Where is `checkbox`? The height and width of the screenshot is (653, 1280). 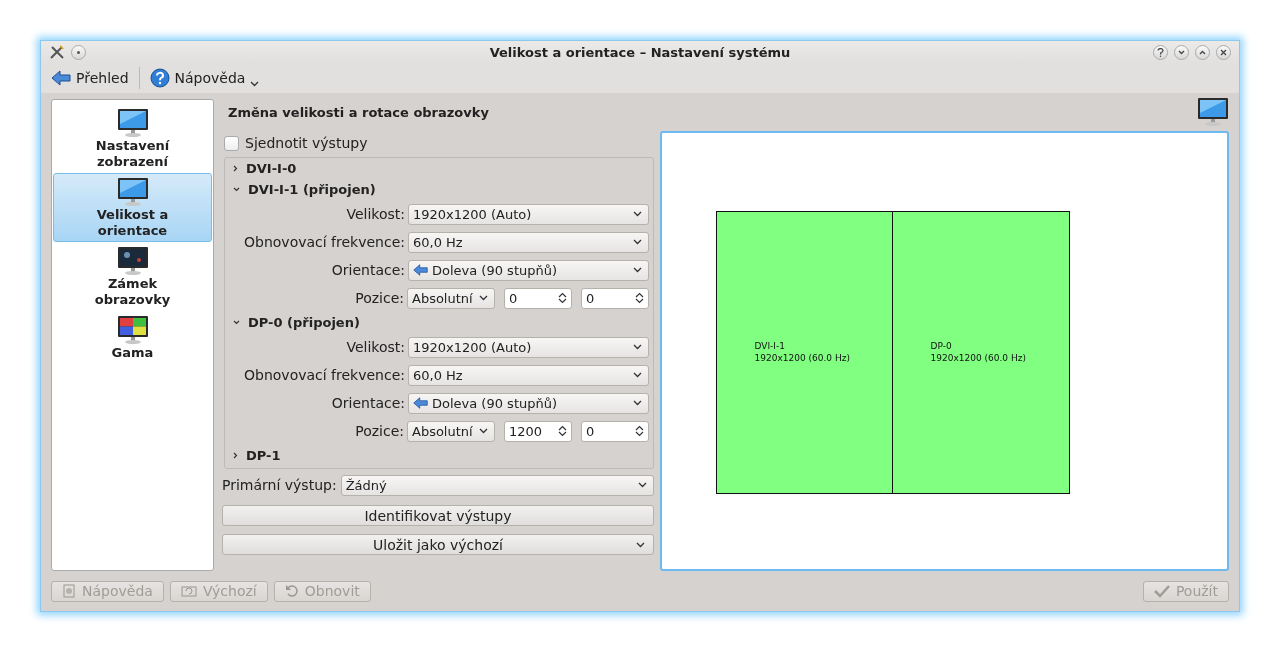 checkbox is located at coordinates (231, 143).